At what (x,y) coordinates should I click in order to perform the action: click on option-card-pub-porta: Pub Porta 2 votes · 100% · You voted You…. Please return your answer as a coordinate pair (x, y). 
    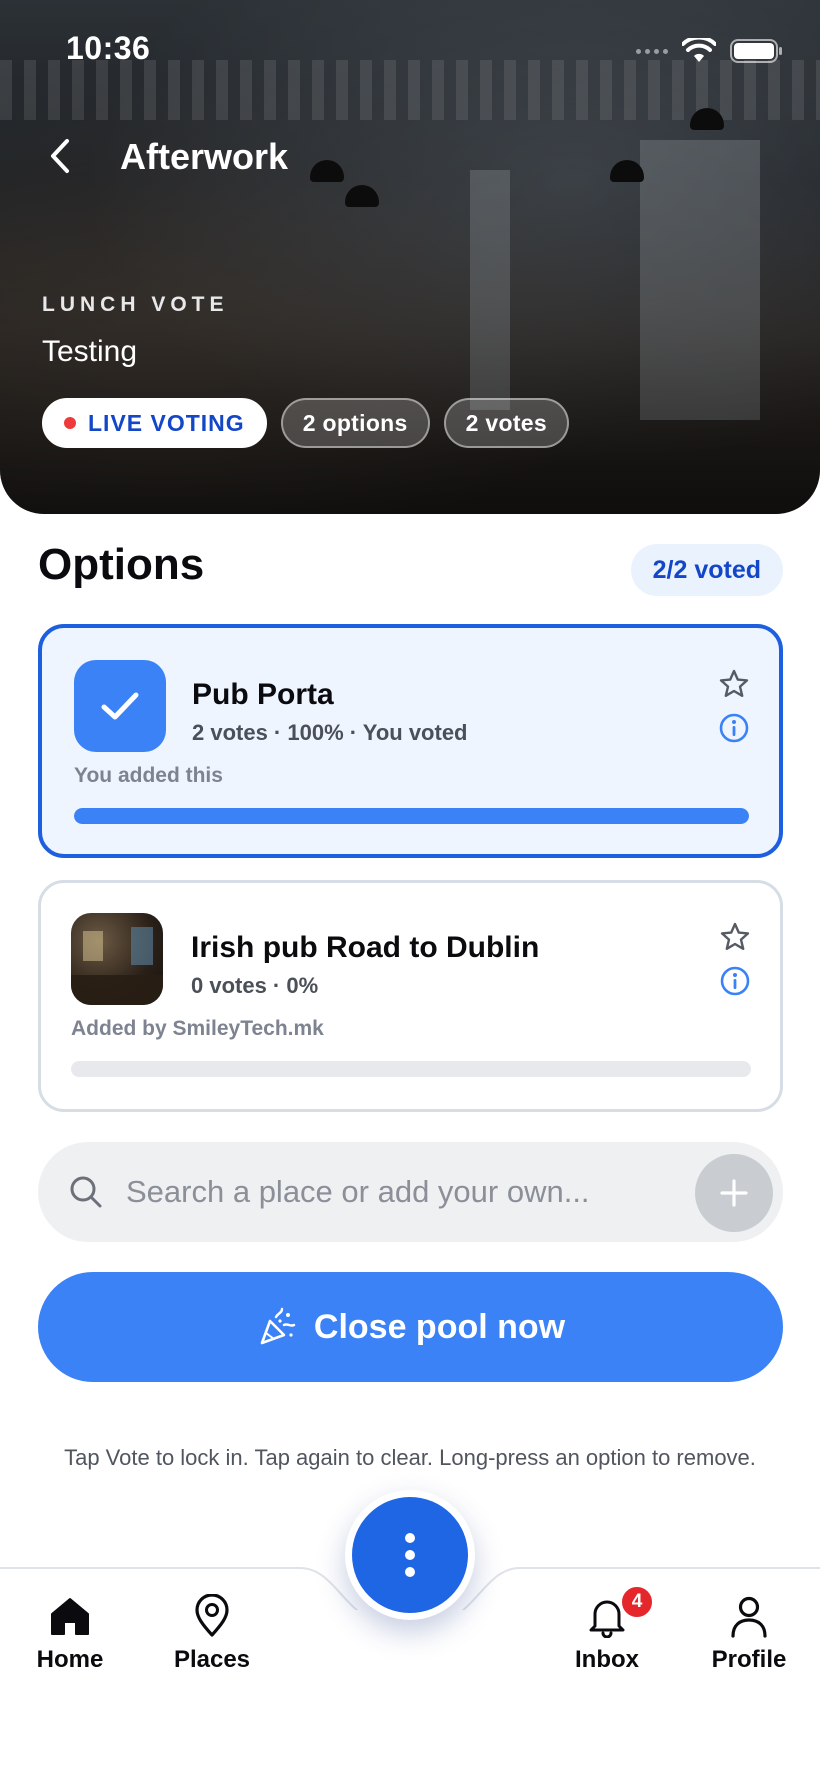
    Looking at the image, I should click on (410, 741).